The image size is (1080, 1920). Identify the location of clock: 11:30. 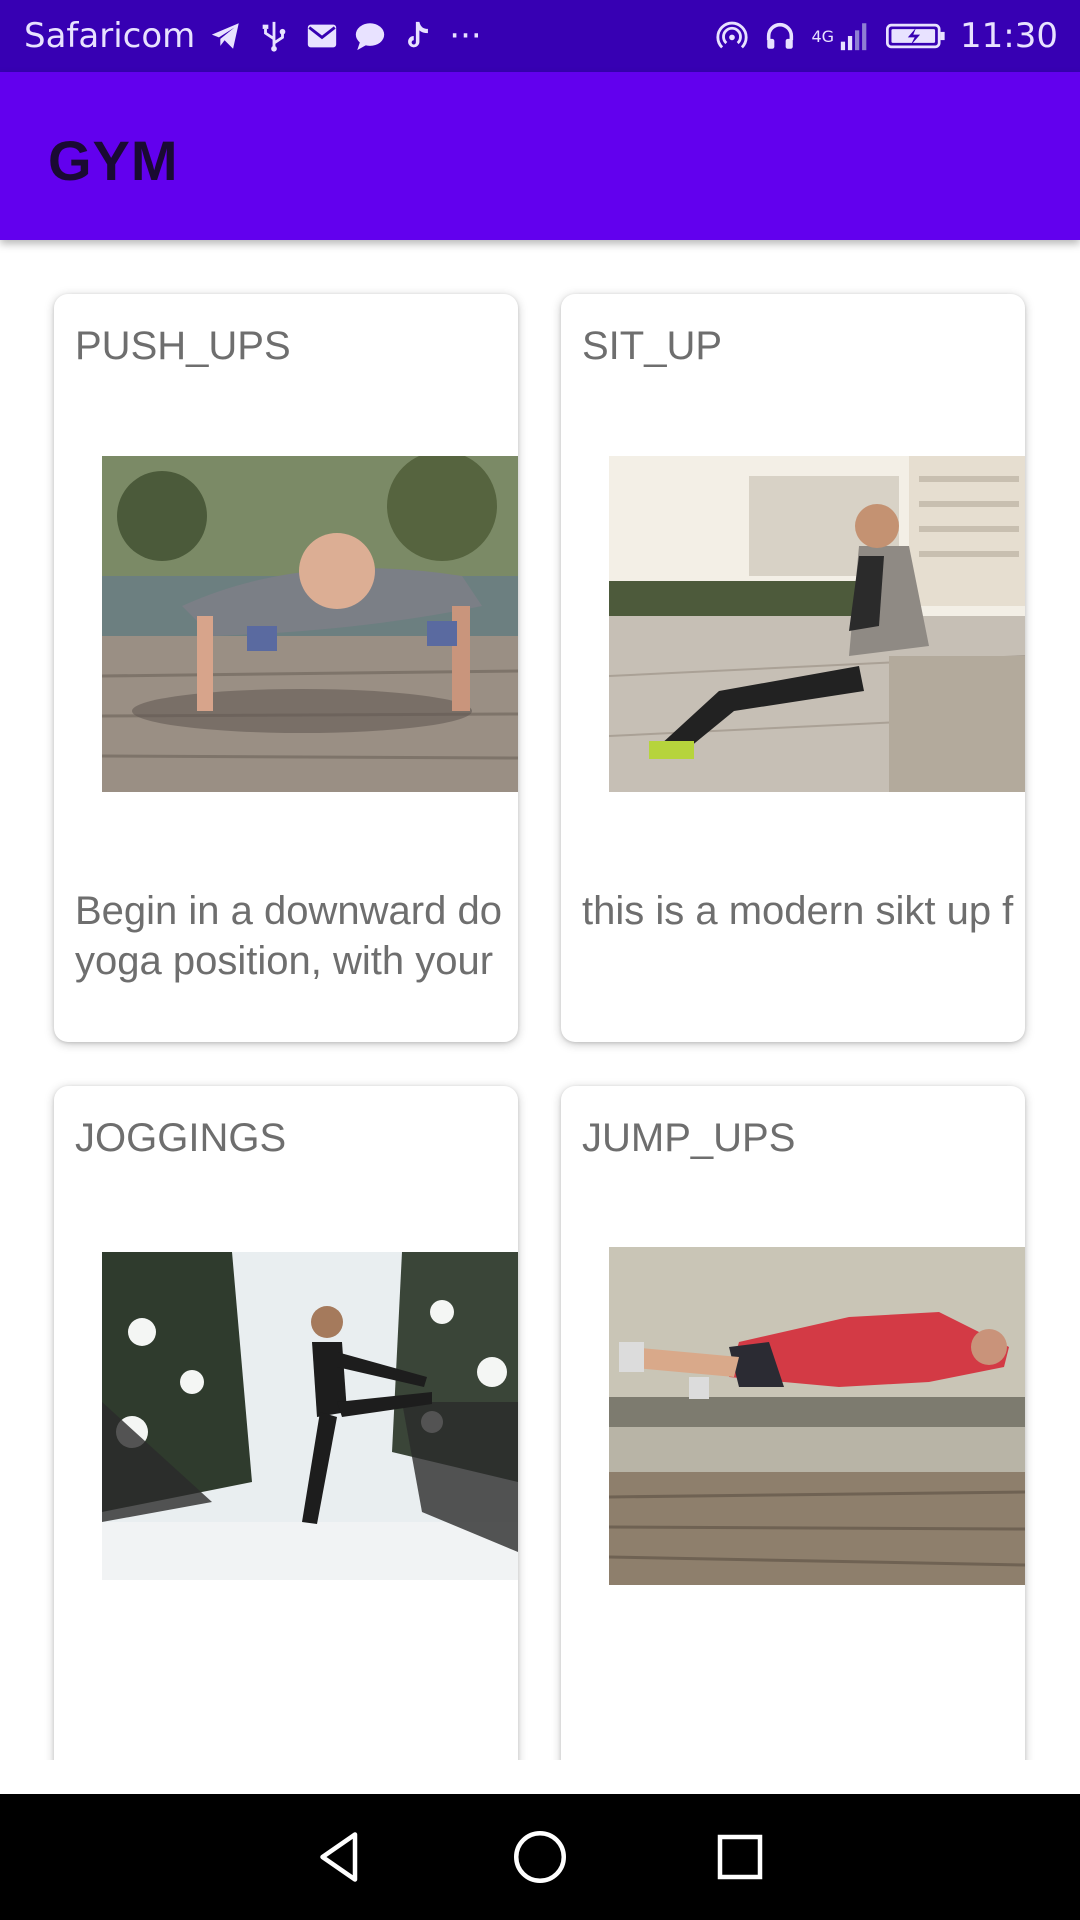
(1009, 36).